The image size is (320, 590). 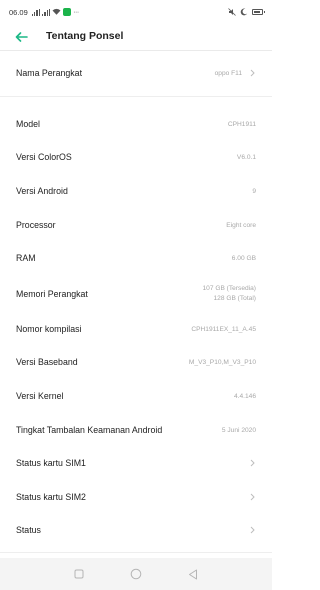 I want to click on row-label: Model, so click(x=28, y=124).